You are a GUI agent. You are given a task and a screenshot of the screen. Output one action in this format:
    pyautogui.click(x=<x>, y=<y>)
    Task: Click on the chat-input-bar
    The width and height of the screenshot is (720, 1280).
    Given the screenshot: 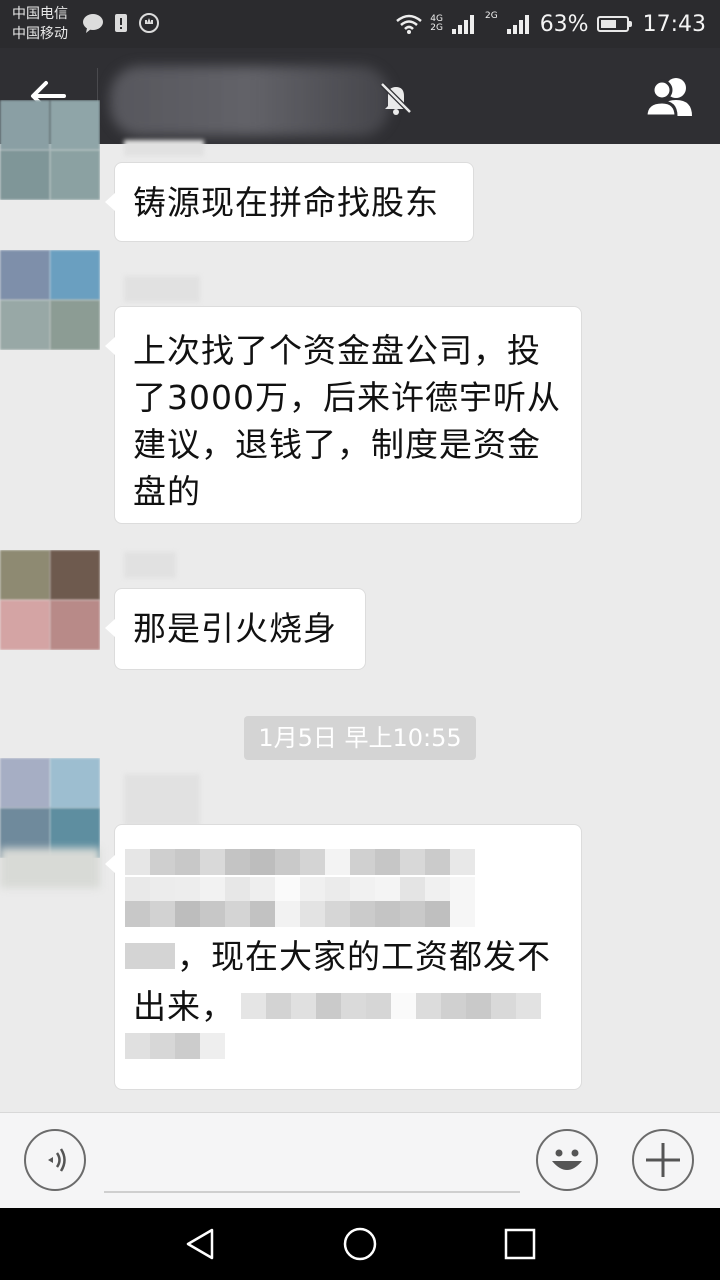 What is the action you would take?
    pyautogui.click(x=360, y=1160)
    